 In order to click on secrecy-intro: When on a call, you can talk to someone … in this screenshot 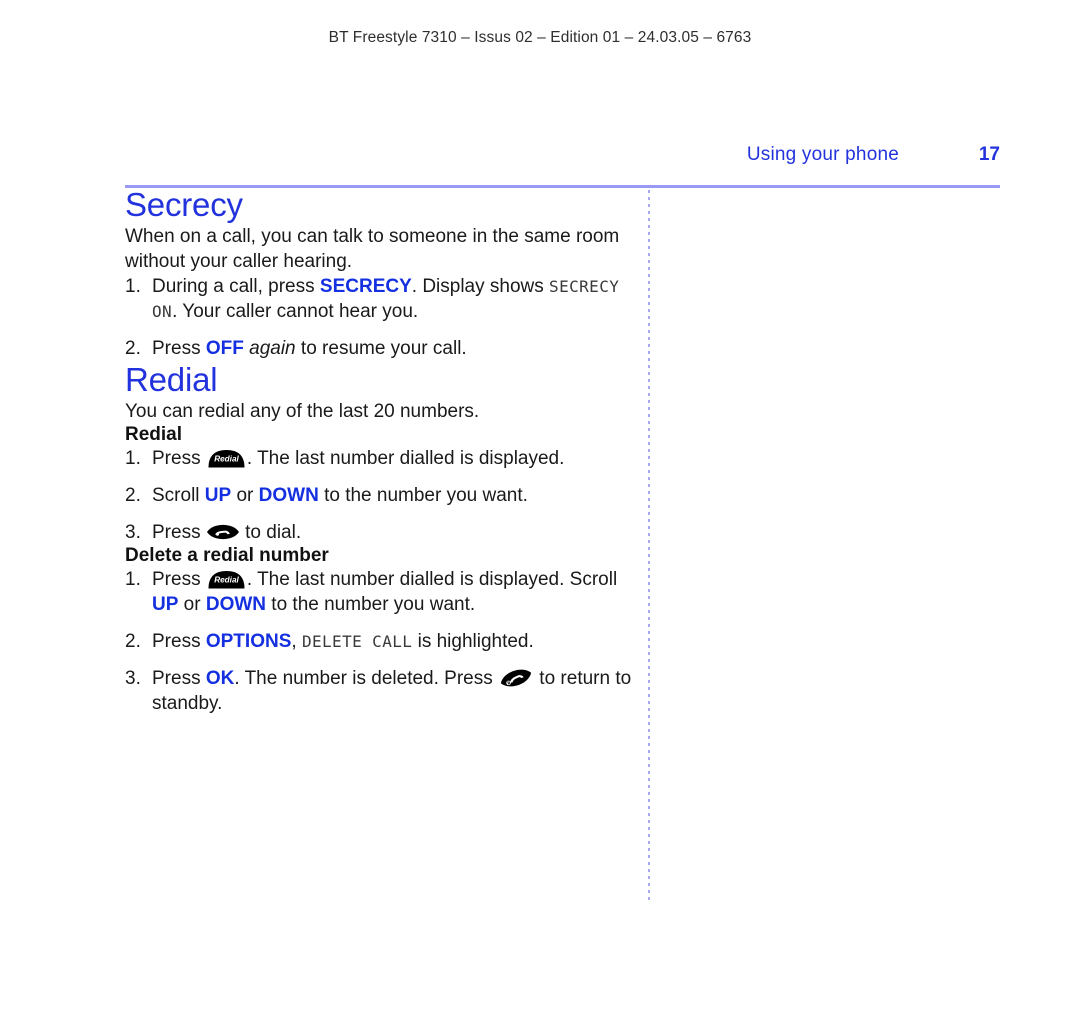, I will do `click(372, 249)`.